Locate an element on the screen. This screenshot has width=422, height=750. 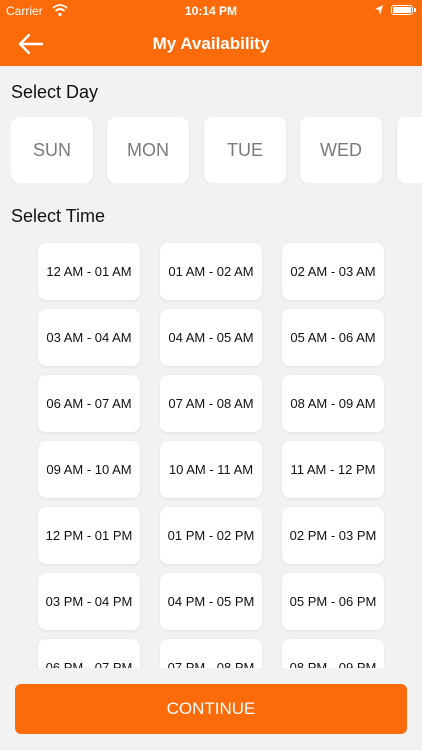
day-option-sun: SUN is located at coordinates (52, 150).